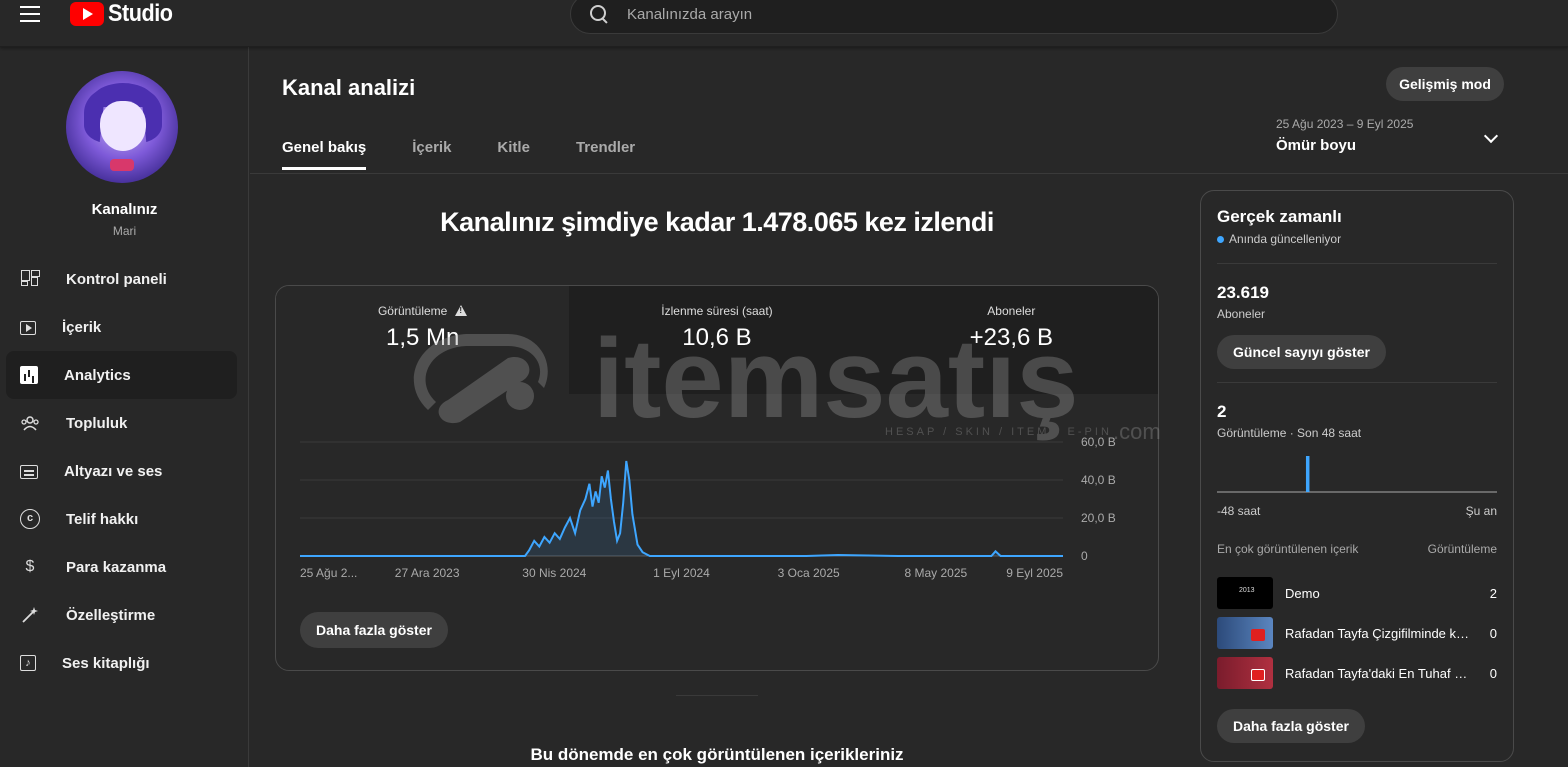 This screenshot has width=1568, height=767. What do you see at coordinates (374, 630) in the screenshot?
I see `show-more-button: Daha fazla göster` at bounding box center [374, 630].